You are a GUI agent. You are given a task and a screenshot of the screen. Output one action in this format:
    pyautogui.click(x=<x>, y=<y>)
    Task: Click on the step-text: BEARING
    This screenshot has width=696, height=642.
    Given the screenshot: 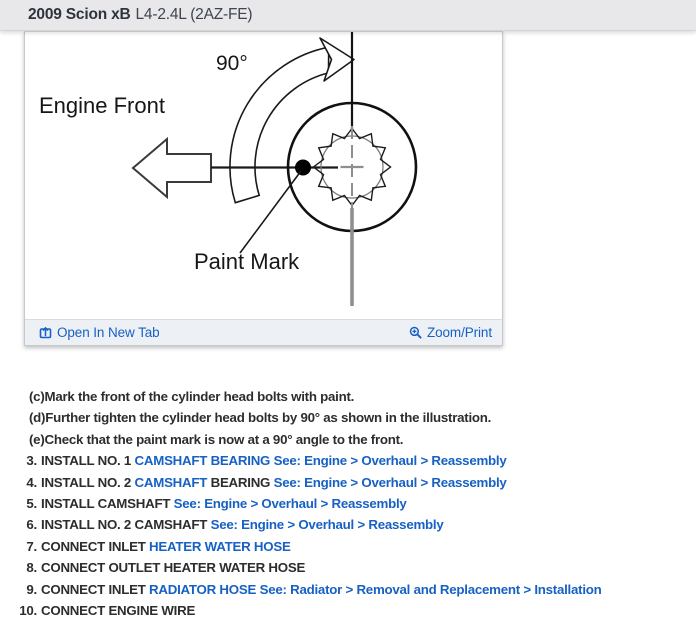 What is the action you would take?
    pyautogui.click(x=240, y=482)
    